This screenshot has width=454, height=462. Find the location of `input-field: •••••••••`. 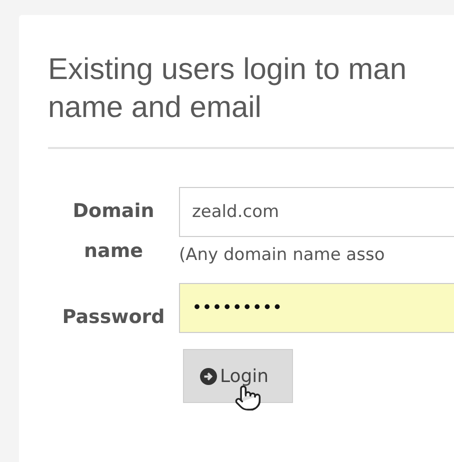

input-field: ••••••••• is located at coordinates (316, 308).